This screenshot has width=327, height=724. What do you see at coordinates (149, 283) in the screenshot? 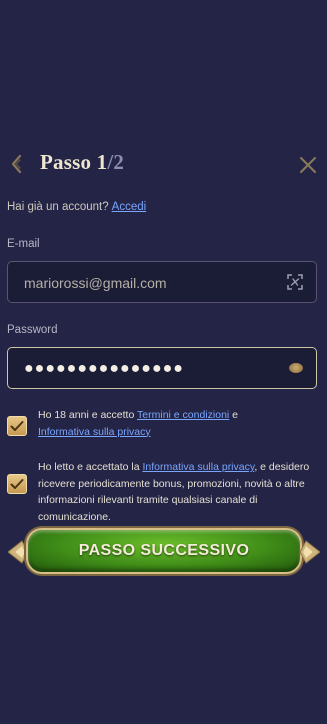
I see `email-field` at bounding box center [149, 283].